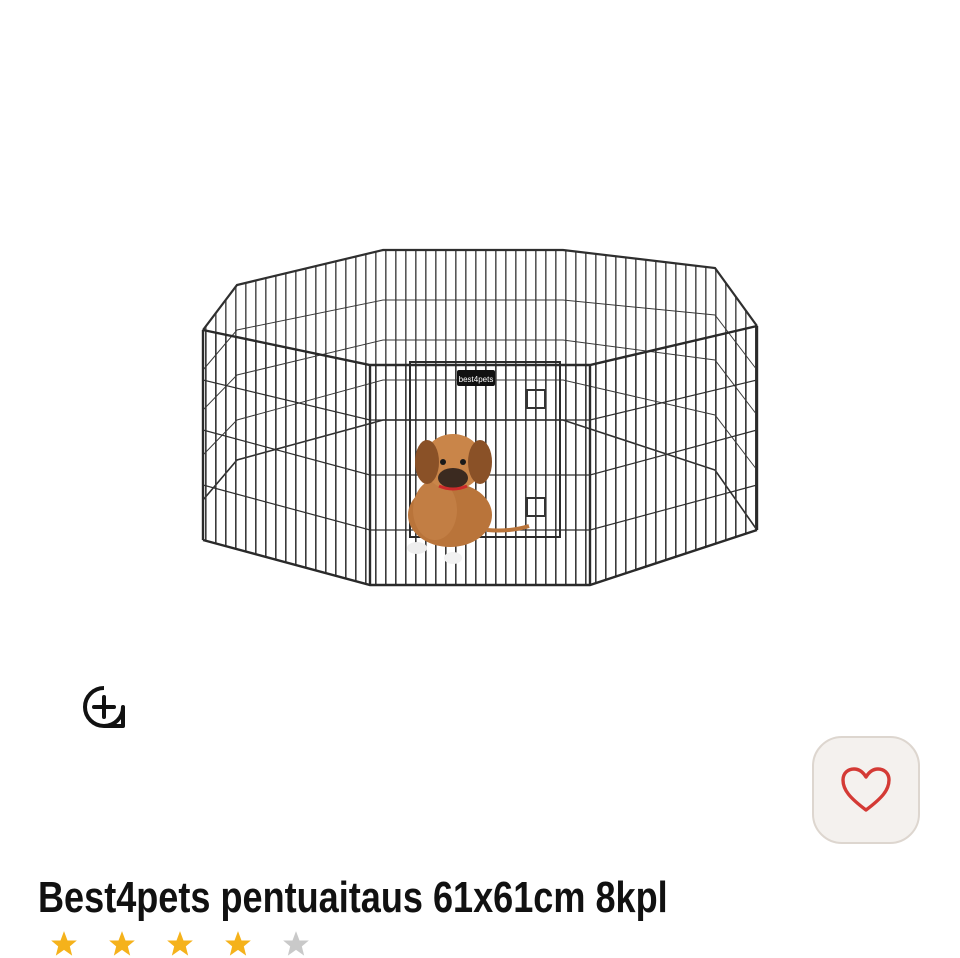  I want to click on zoom-in-icon, so click(104, 707).